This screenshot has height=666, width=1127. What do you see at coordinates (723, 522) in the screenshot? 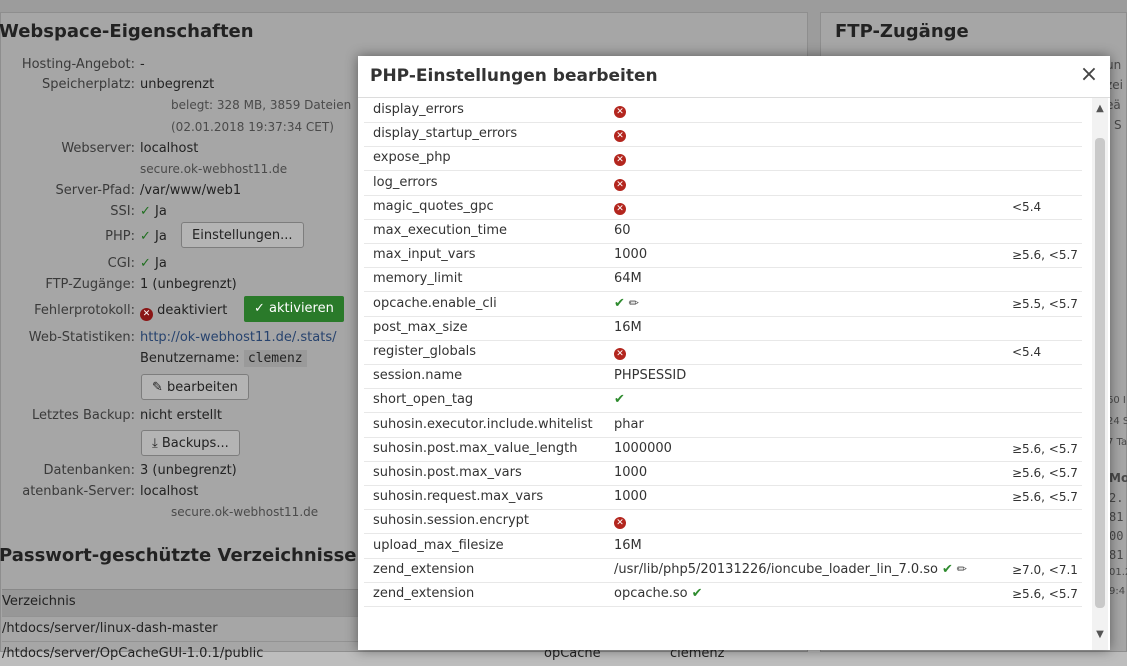
I see `setting-row: suhosin.session.encrypt ✕` at bounding box center [723, 522].